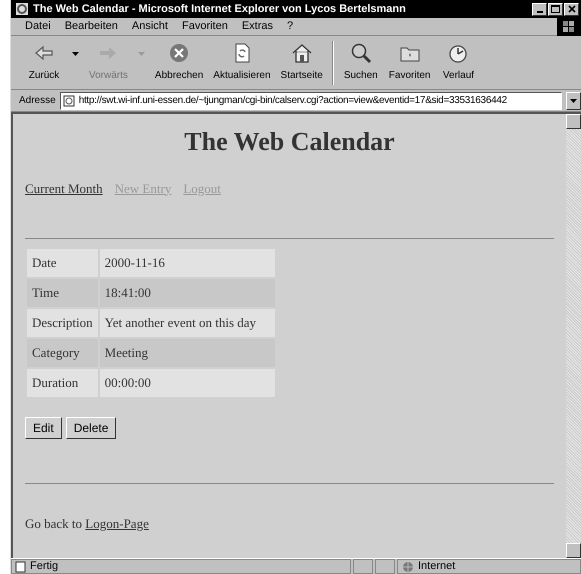 This screenshot has width=581, height=574. I want to click on field-value: 00:00:00, so click(187, 383).